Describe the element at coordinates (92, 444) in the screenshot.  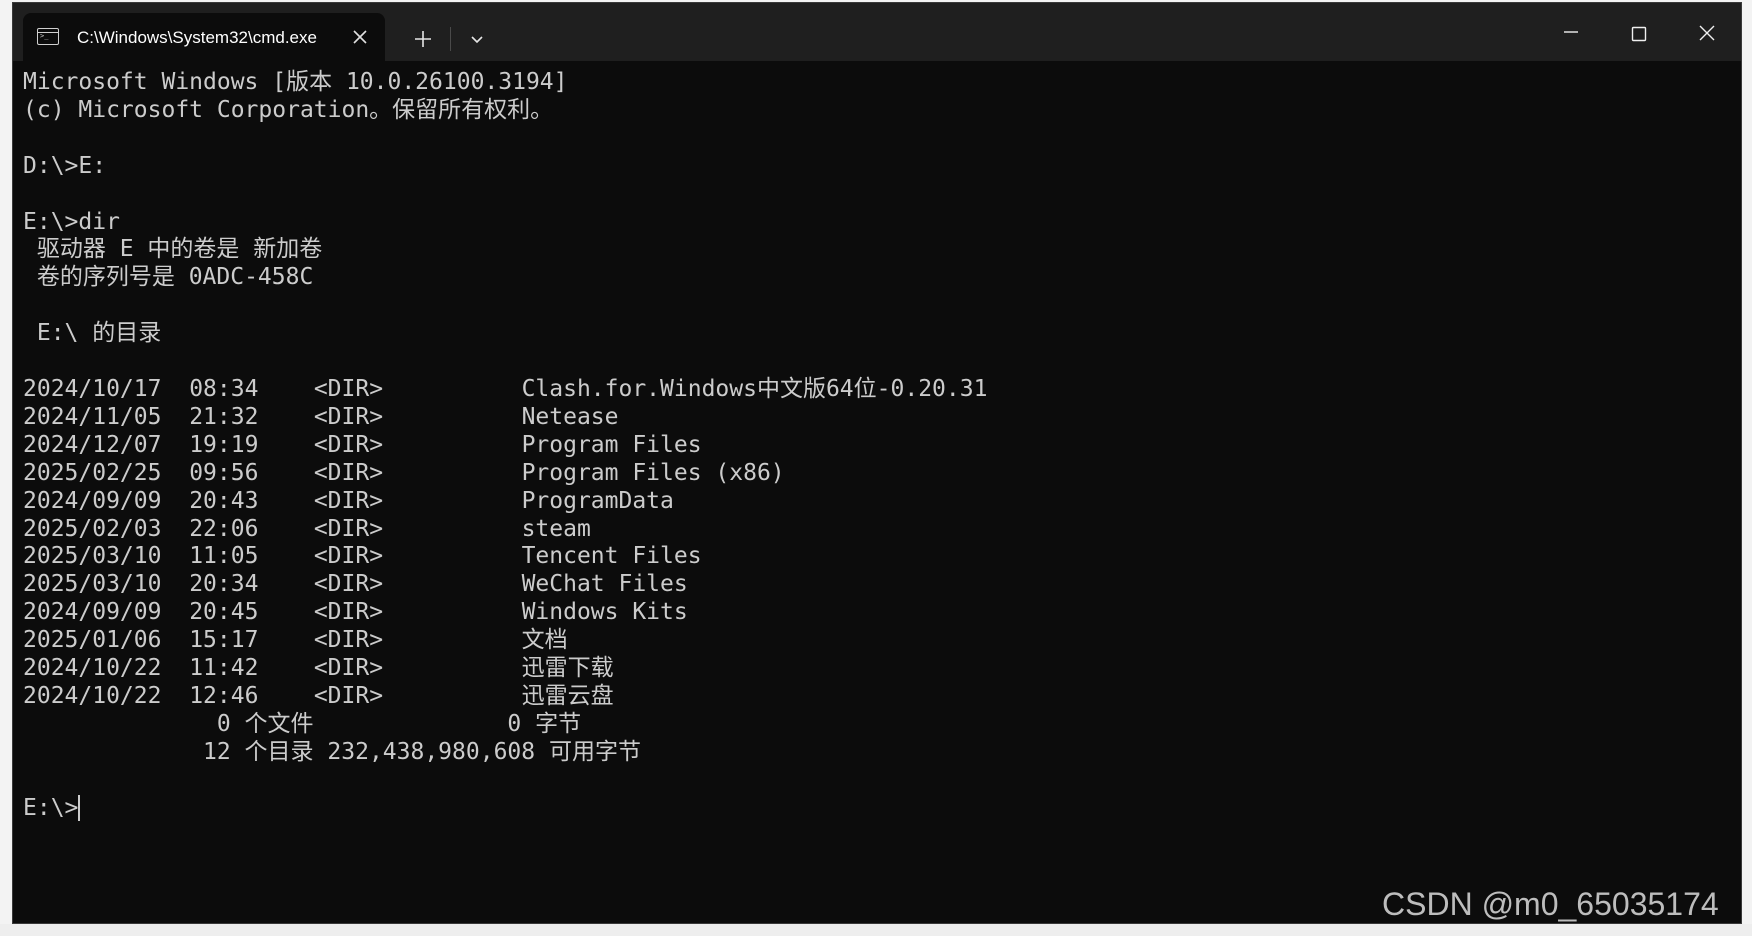
I see `dir-entry-date: 2024/12/07` at that location.